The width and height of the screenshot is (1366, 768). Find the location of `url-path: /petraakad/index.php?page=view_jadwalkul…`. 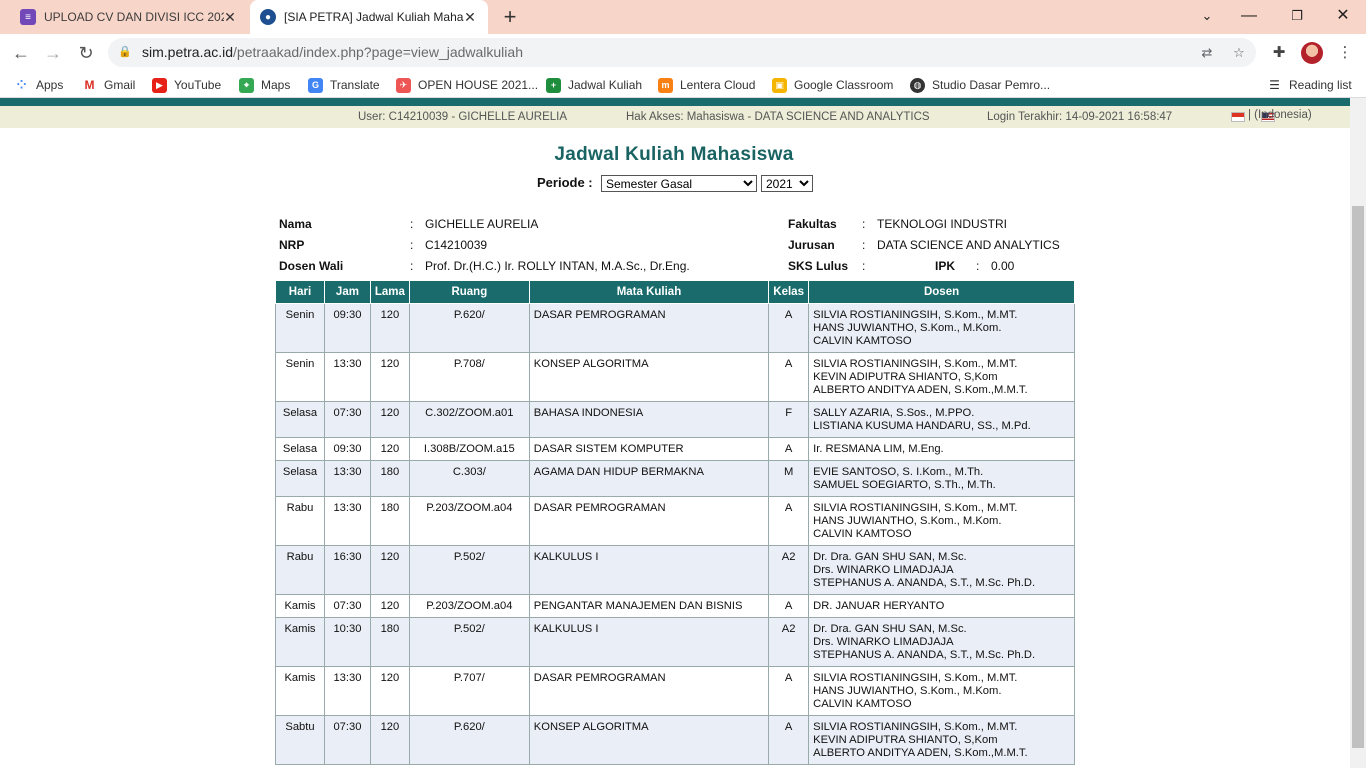

url-path: /petraakad/index.php?page=view_jadwalkul… is located at coordinates (378, 52).